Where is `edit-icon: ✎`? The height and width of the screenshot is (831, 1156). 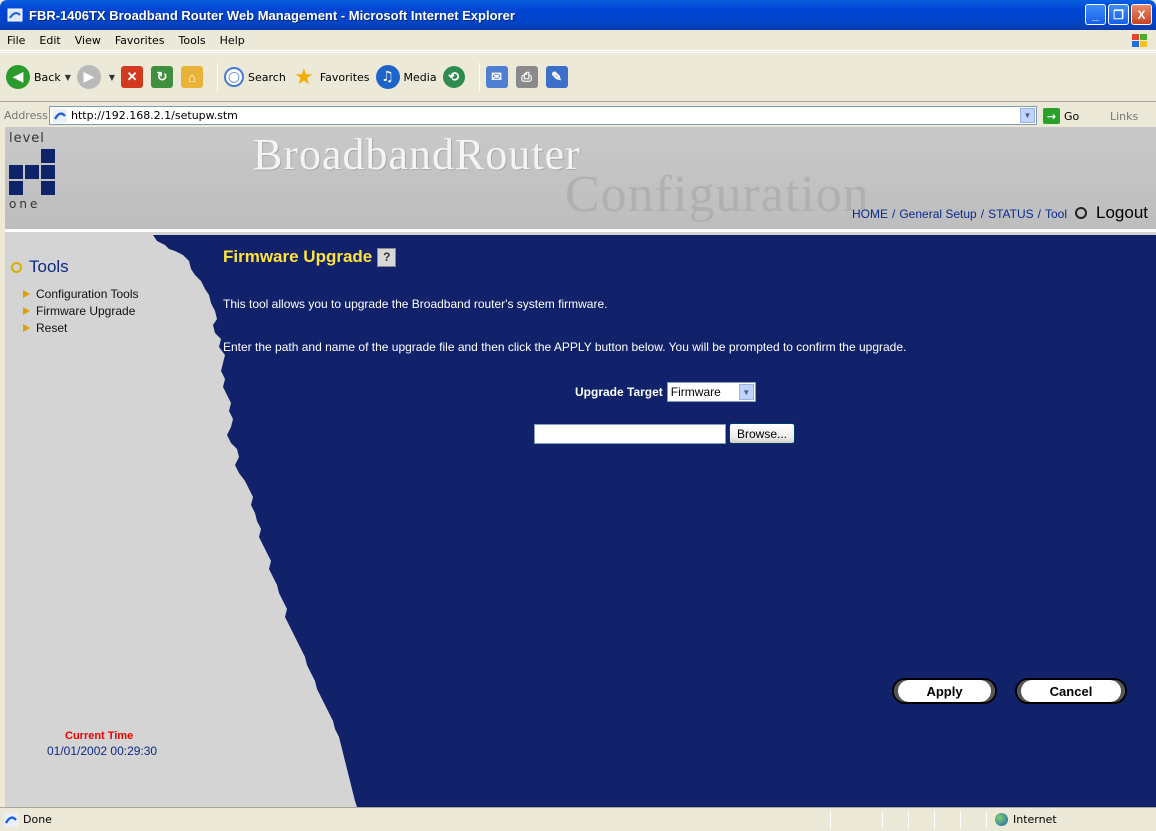 edit-icon: ✎ is located at coordinates (556, 77).